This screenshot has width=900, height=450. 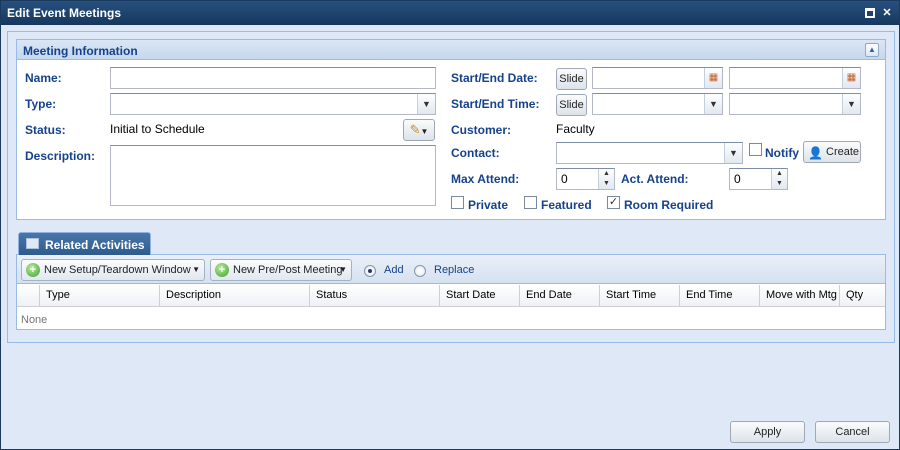 I want to click on status-value: Initial to Schedule, so click(x=157, y=129).